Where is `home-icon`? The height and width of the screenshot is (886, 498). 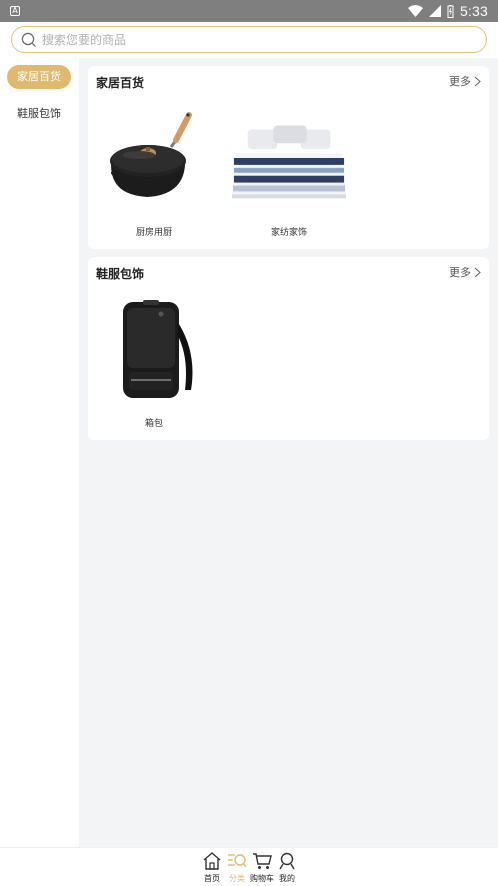
home-icon is located at coordinates (212, 861).